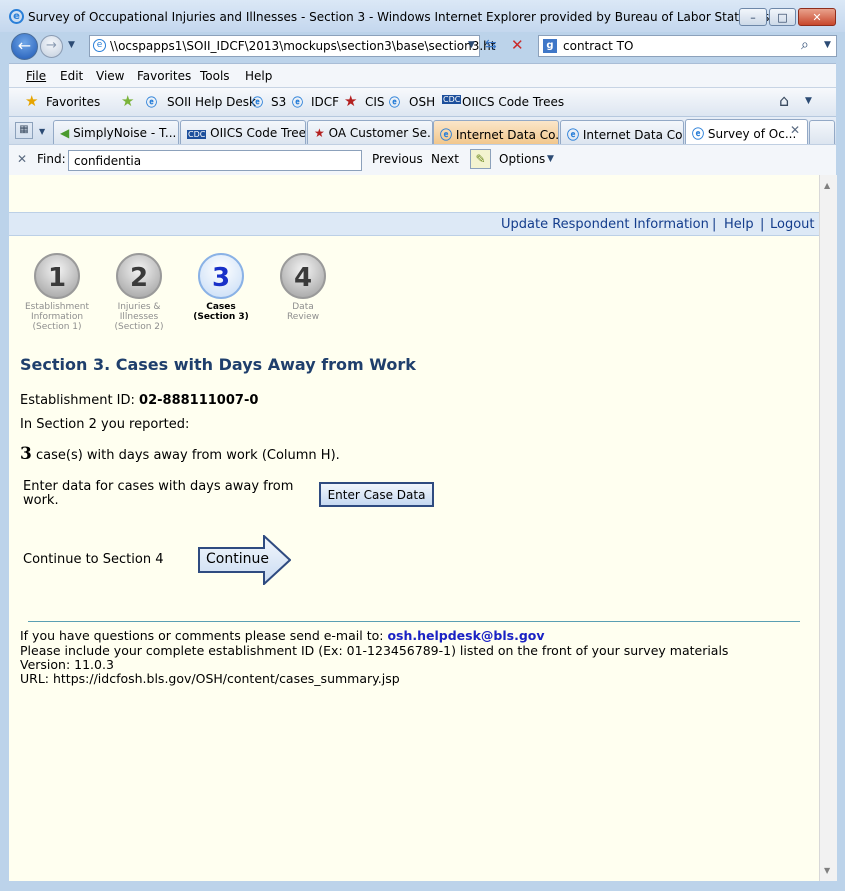 The image size is (845, 891). What do you see at coordinates (139, 276) in the screenshot?
I see `step-2-circle: 2` at bounding box center [139, 276].